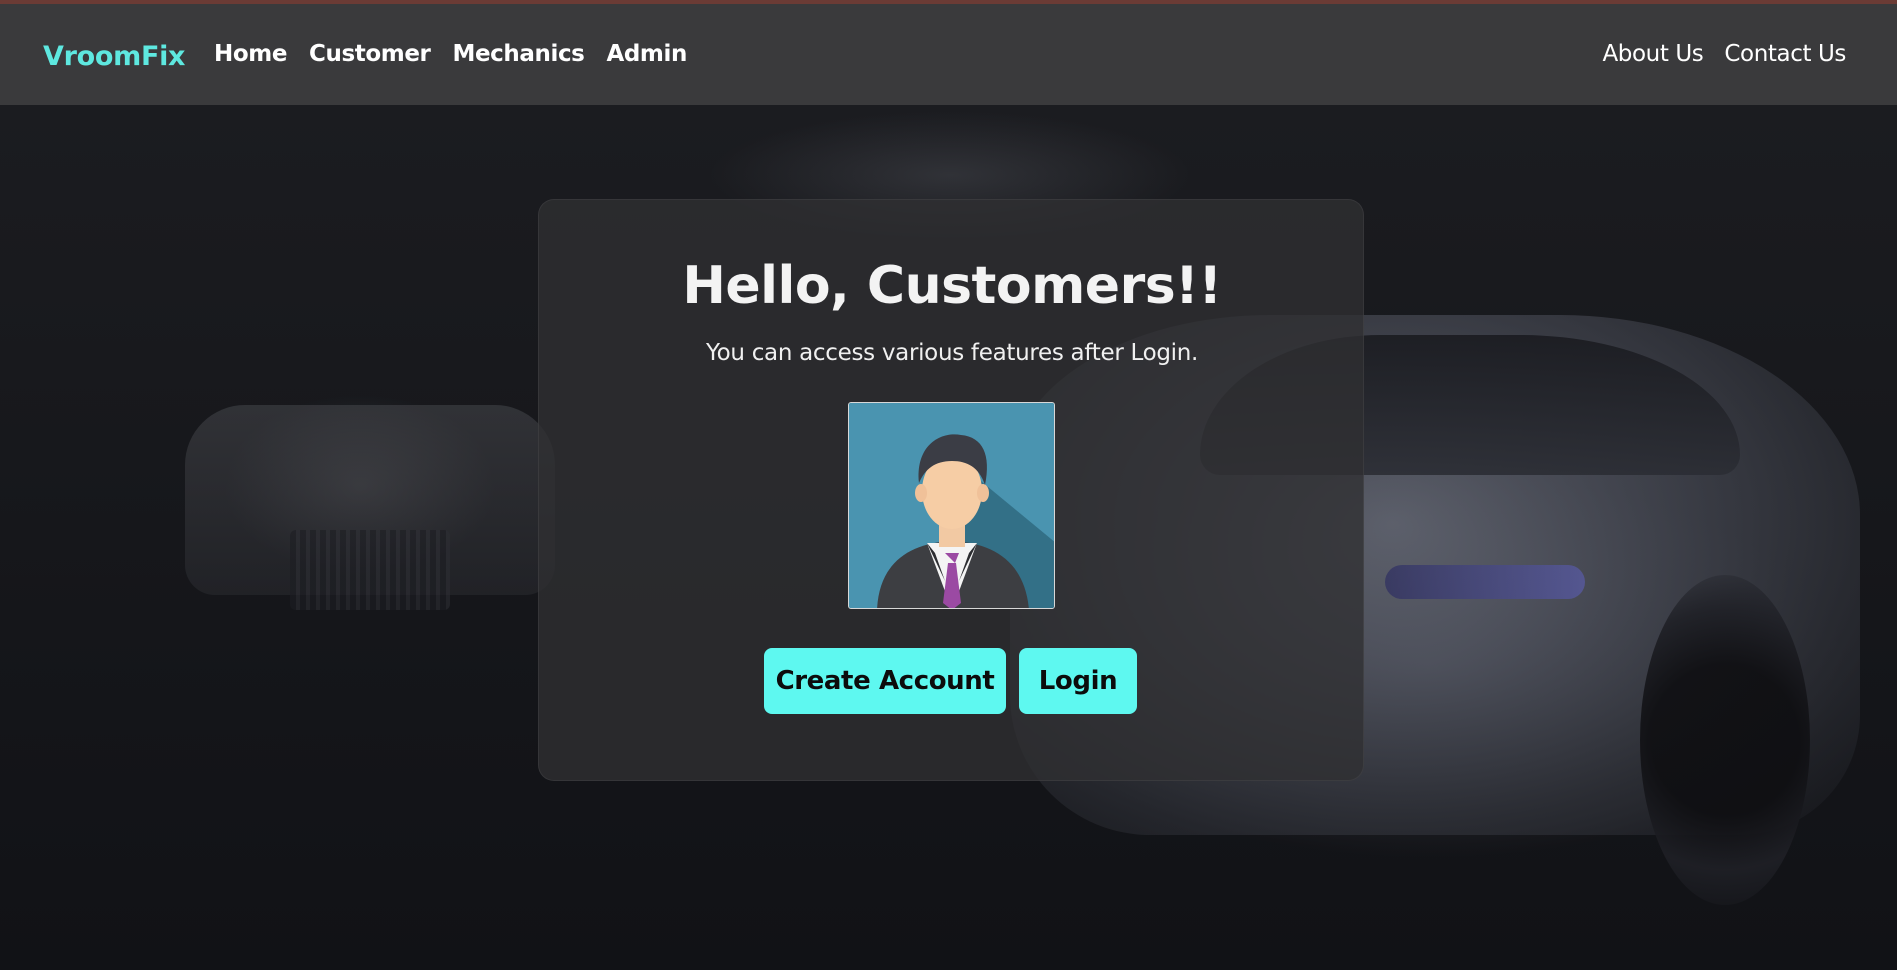 The width and height of the screenshot is (1897, 970). I want to click on background-car-wheel, so click(1725, 740).